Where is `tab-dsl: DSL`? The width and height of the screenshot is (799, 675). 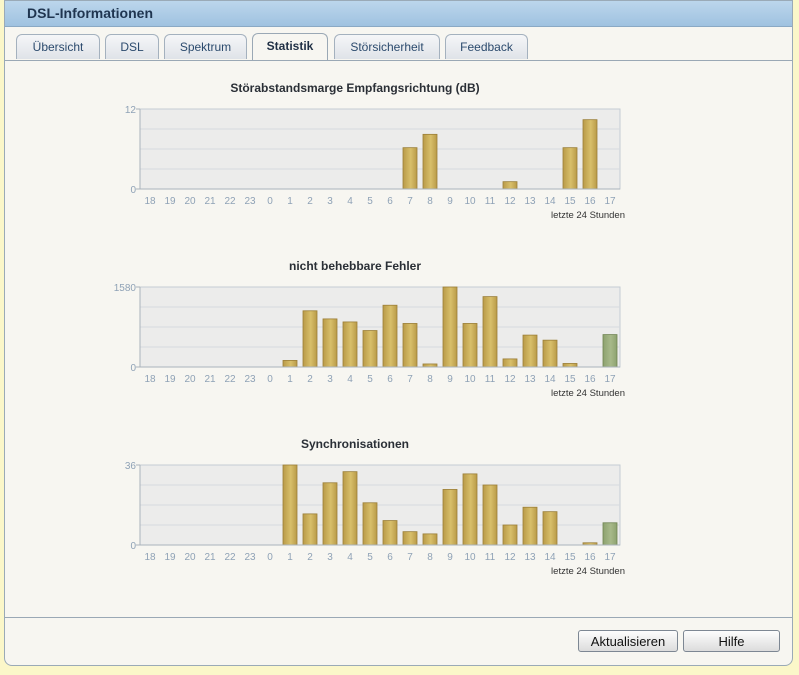
tab-dsl: DSL is located at coordinates (132, 46).